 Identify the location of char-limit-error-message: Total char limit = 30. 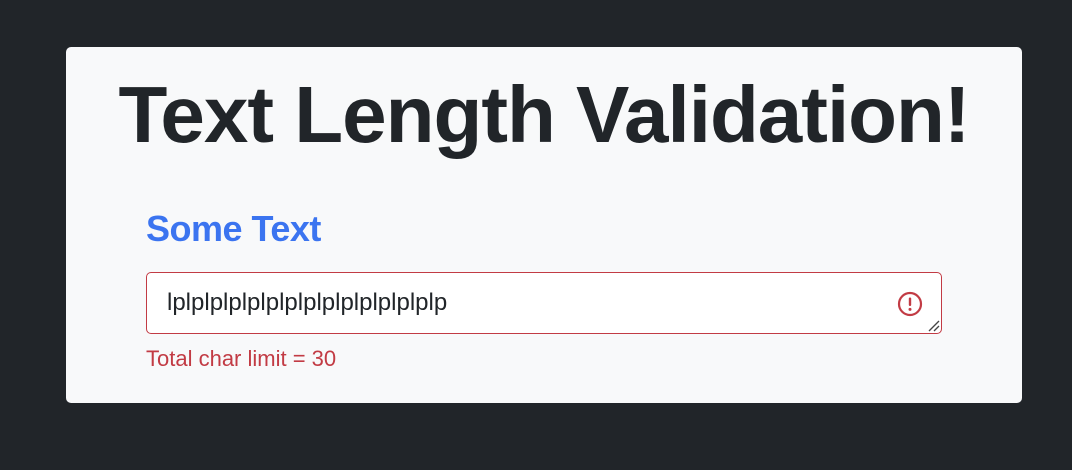
(241, 358).